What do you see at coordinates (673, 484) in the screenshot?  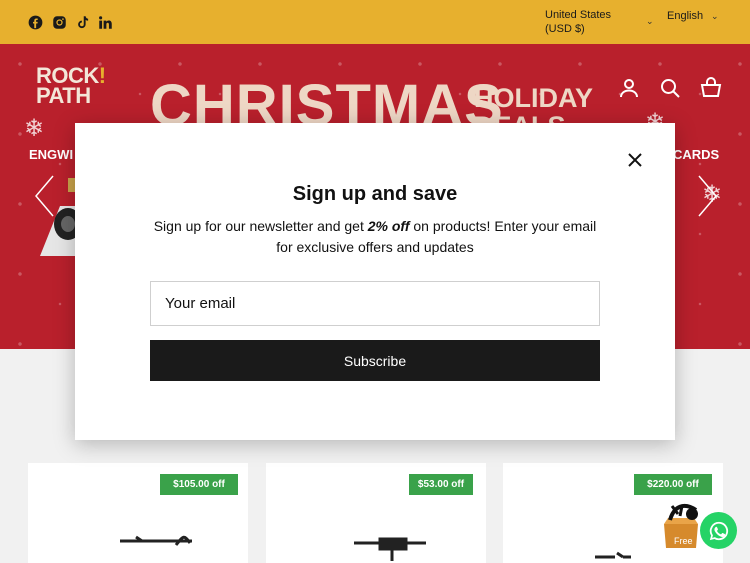 I see `discount-badge: $220.00 off` at bounding box center [673, 484].